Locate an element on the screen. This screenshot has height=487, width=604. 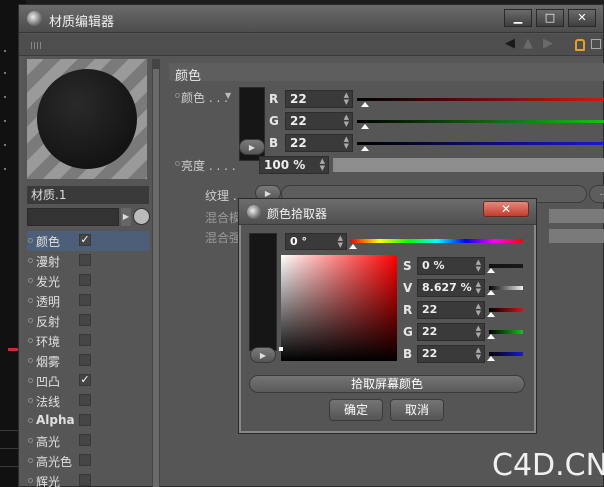
green-input: 22 ▲ ▼ is located at coordinates (319, 121).